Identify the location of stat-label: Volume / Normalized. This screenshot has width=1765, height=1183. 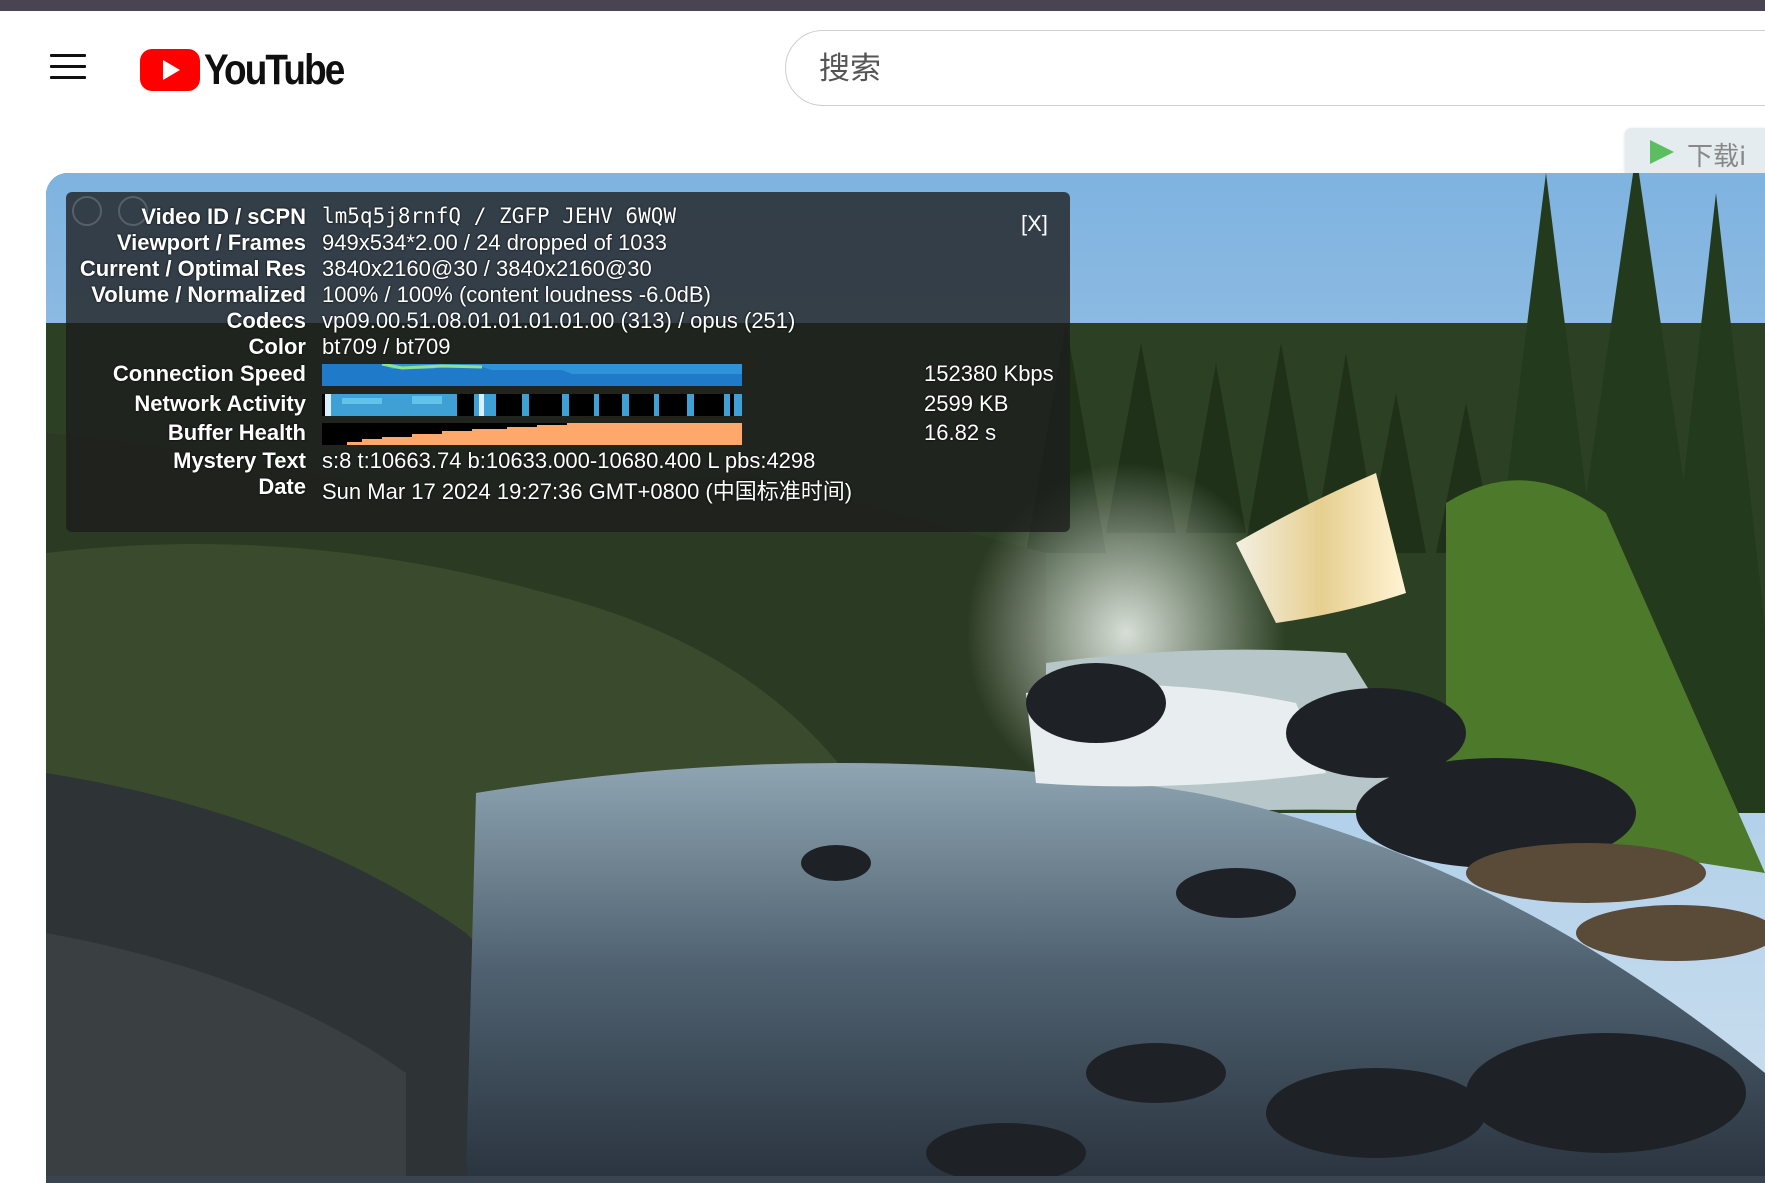
(198, 294).